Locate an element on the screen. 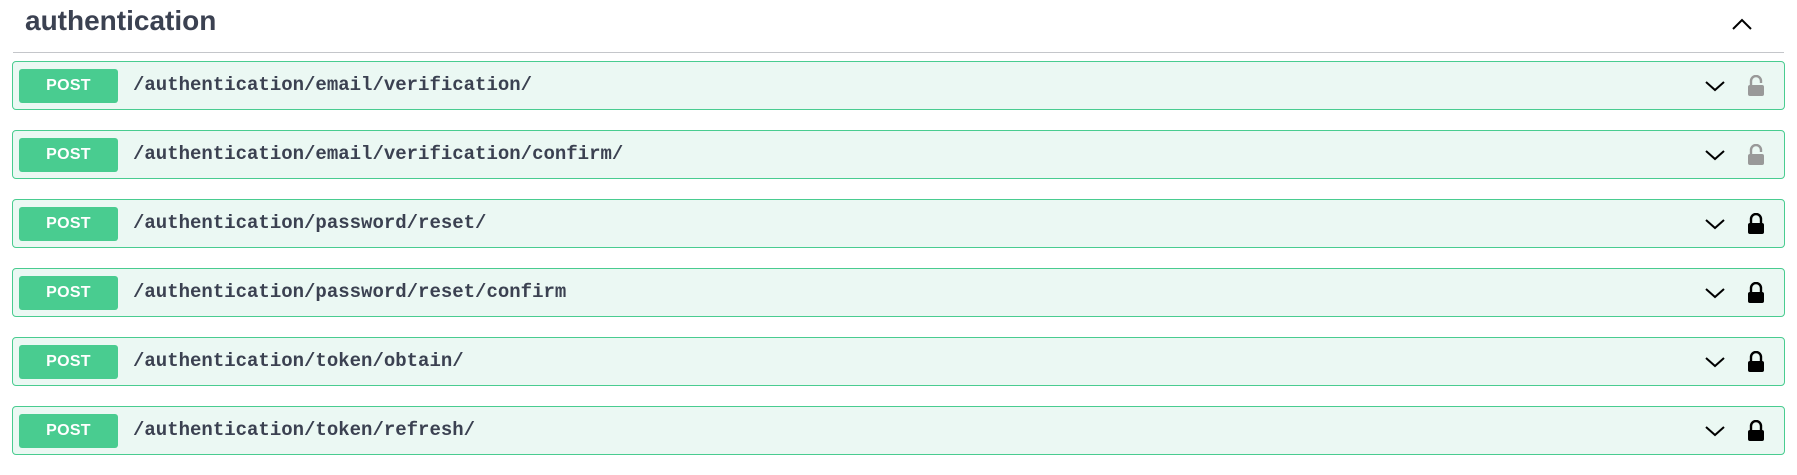 Image resolution: width=1797 pixels, height=475 pixels. section-header: authentication is located at coordinates (898, 26).